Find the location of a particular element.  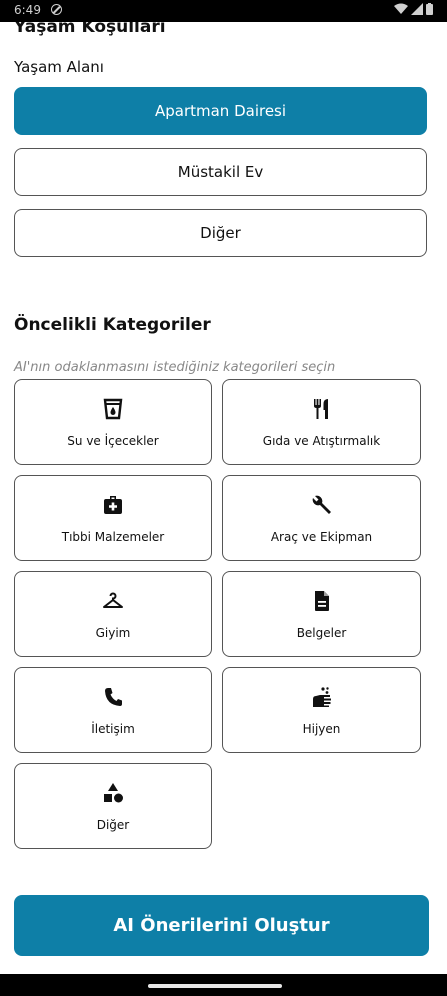

phone-icon is located at coordinates (113, 697).